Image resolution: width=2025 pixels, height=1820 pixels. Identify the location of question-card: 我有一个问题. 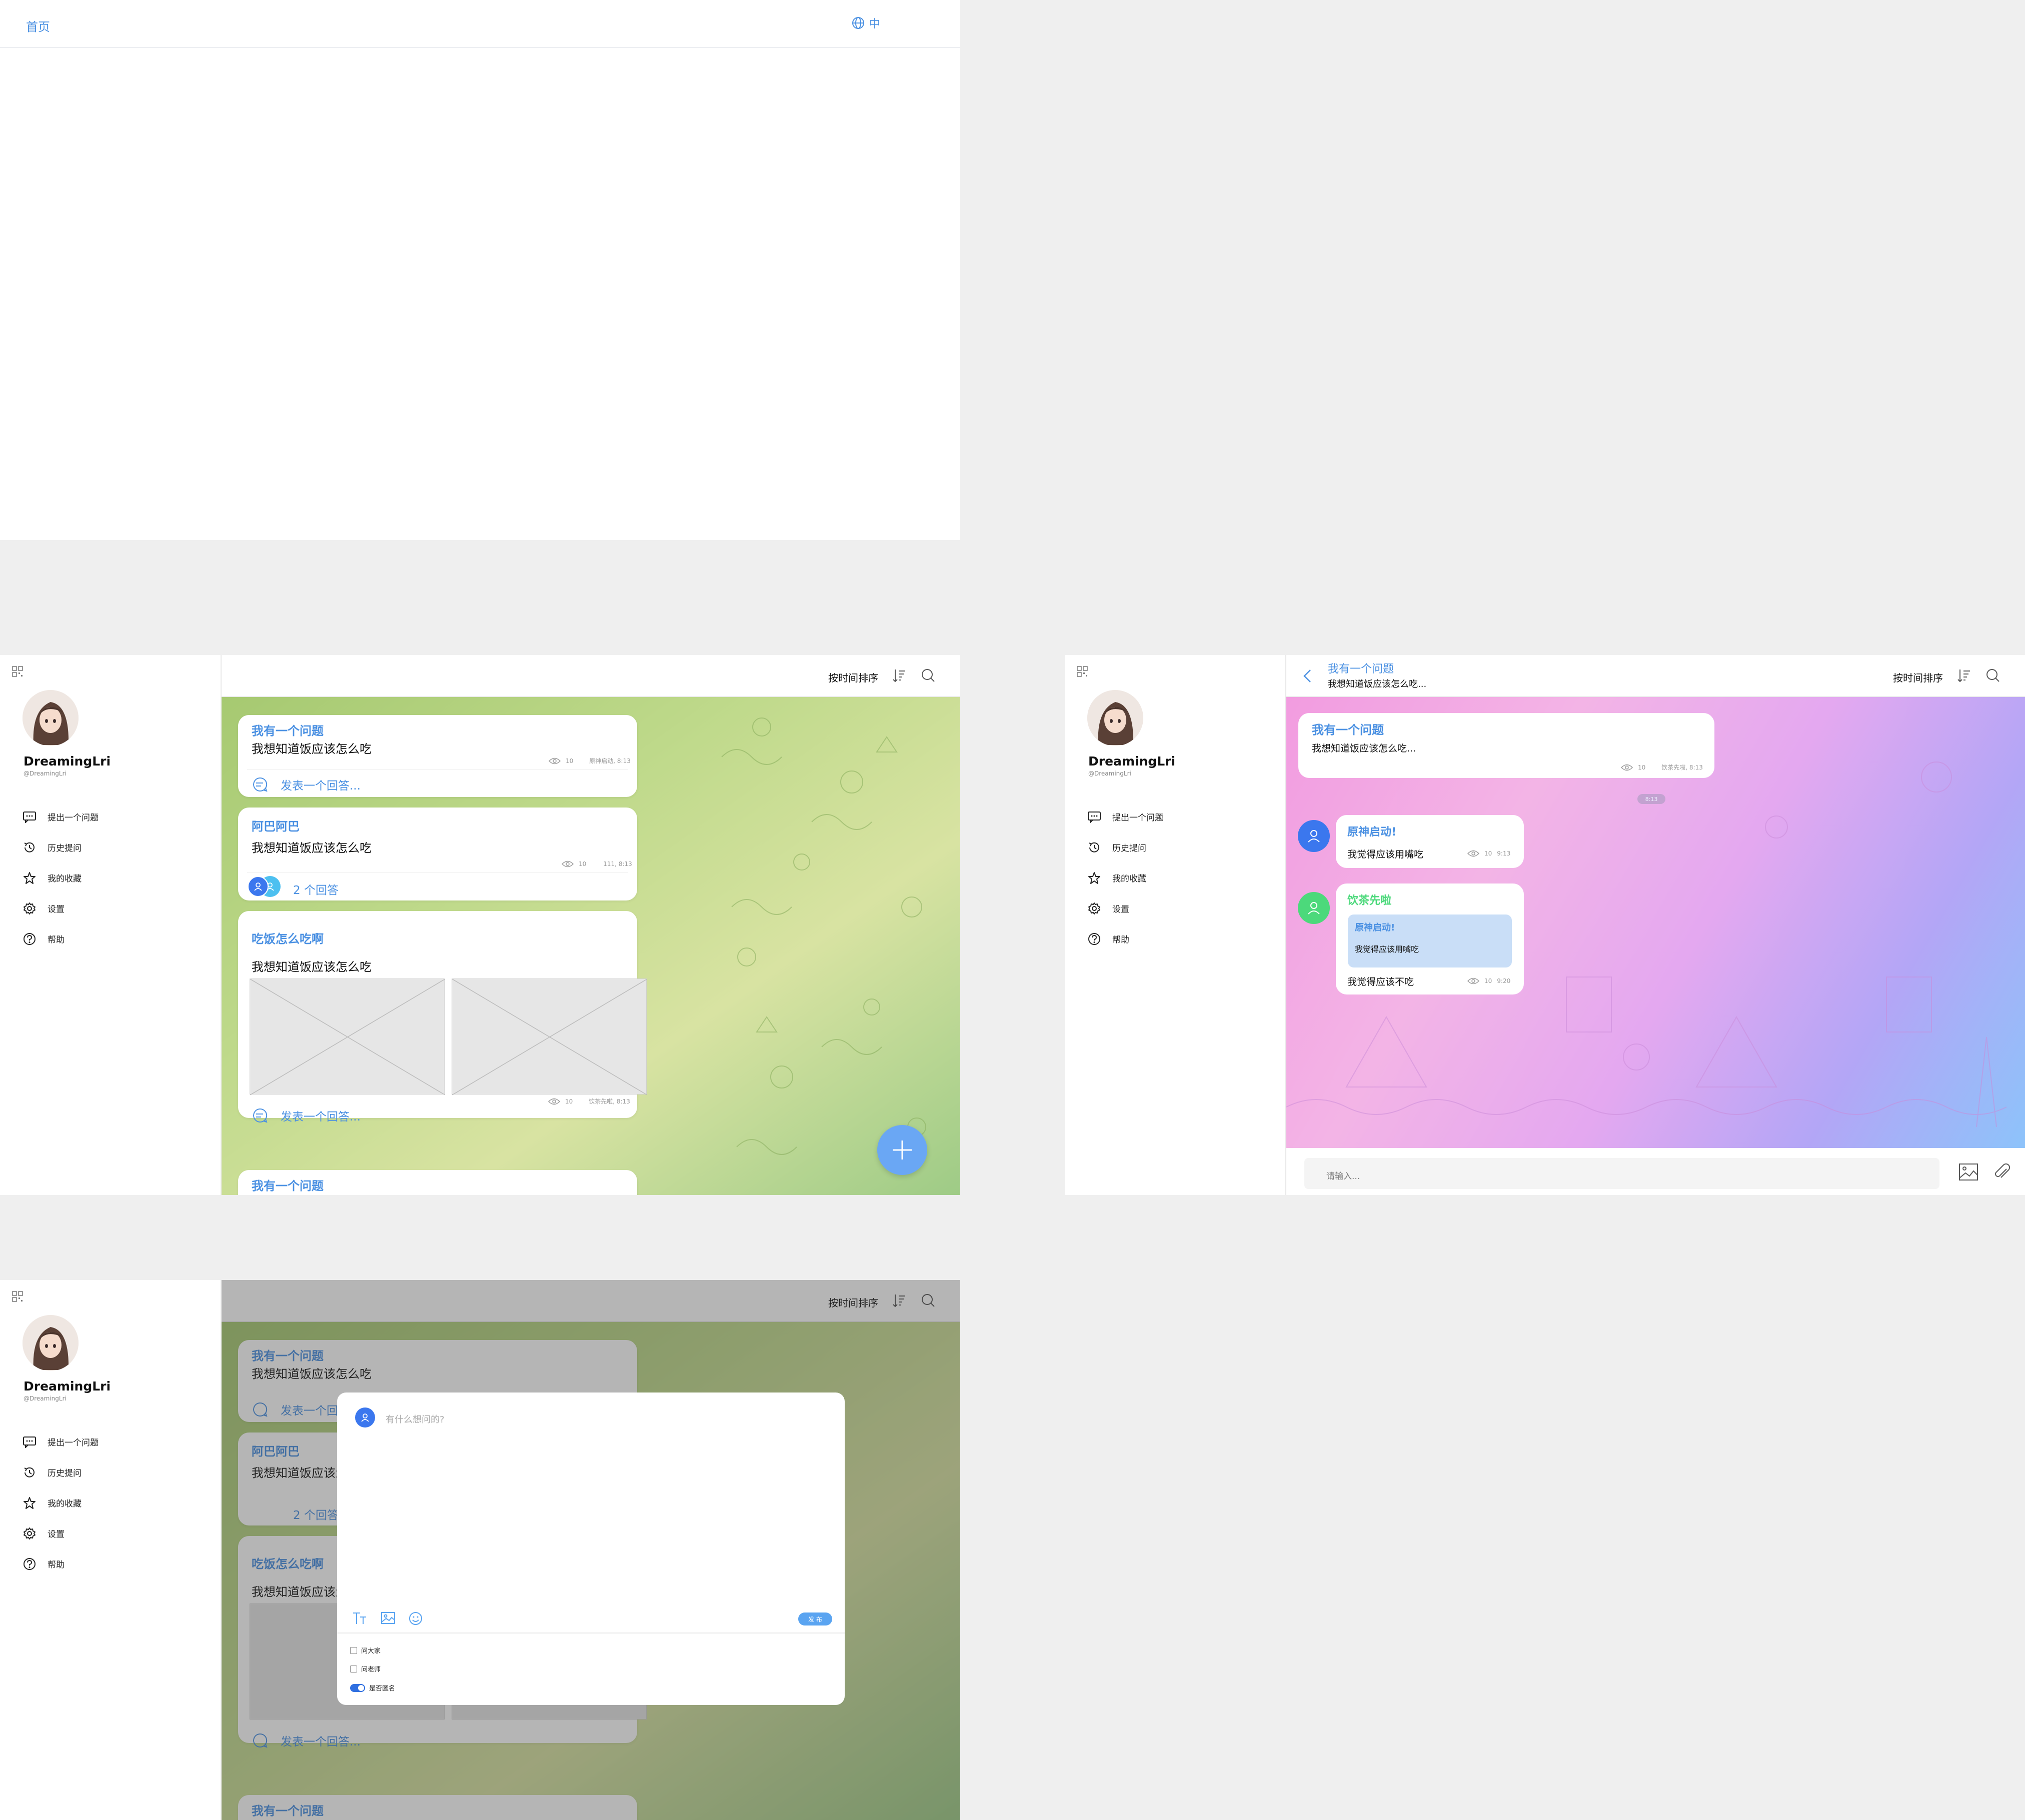
(438, 1182).